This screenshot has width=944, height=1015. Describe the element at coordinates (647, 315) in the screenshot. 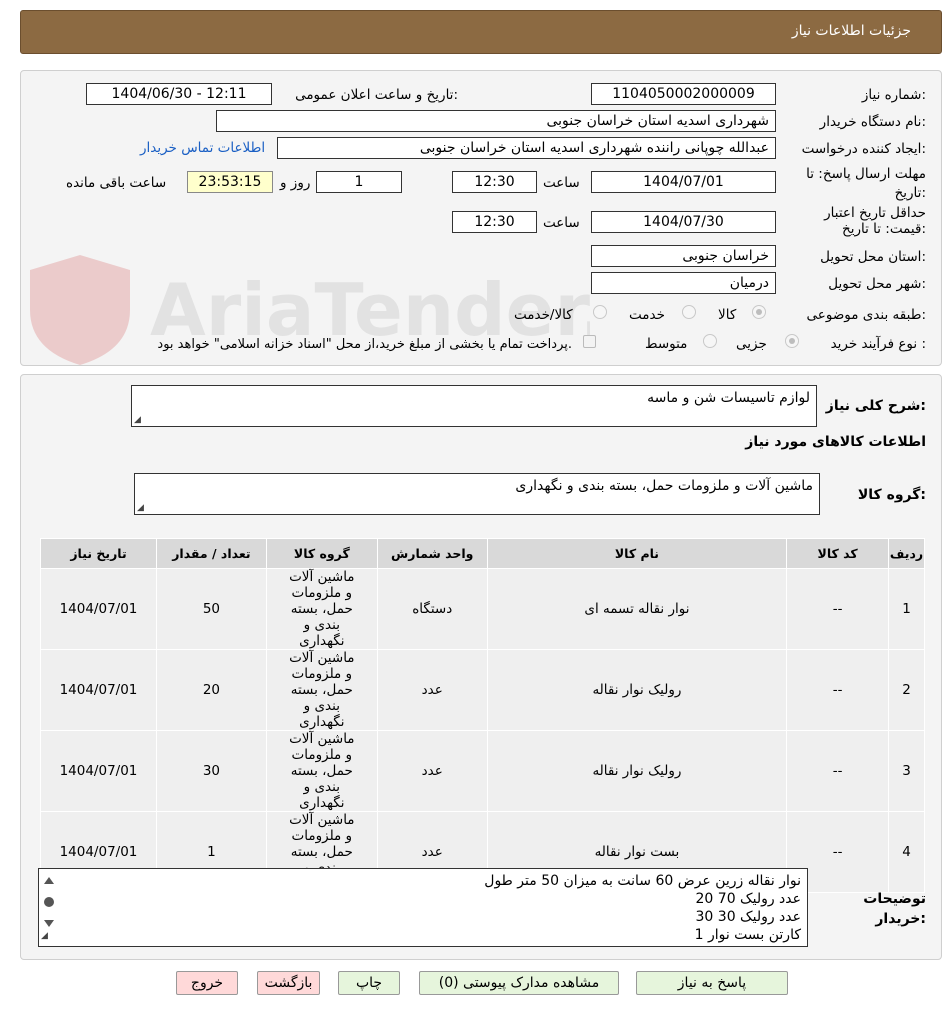

I see `category-service-label: خدمت` at that location.